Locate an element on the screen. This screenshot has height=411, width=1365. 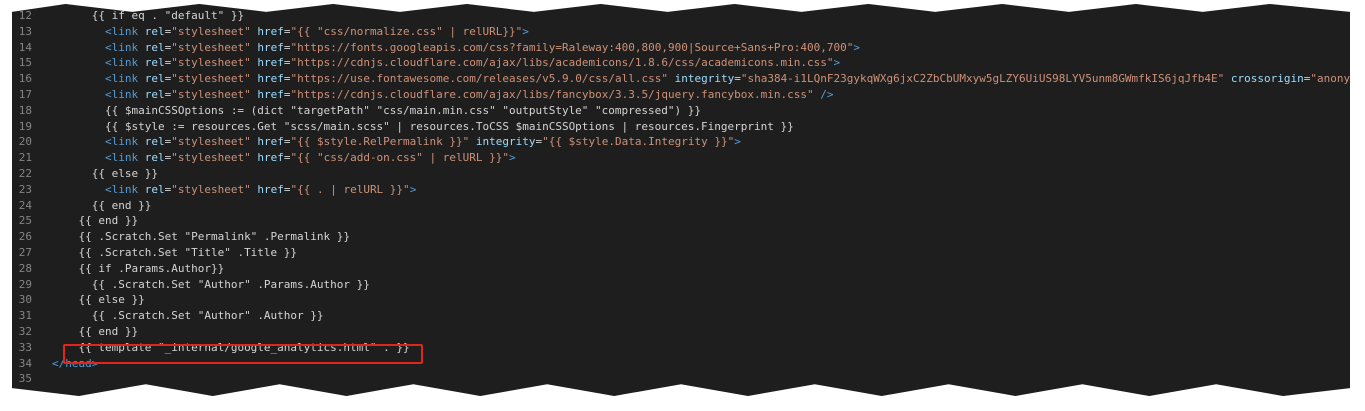
line-number: 33 is located at coordinates (25, 347).